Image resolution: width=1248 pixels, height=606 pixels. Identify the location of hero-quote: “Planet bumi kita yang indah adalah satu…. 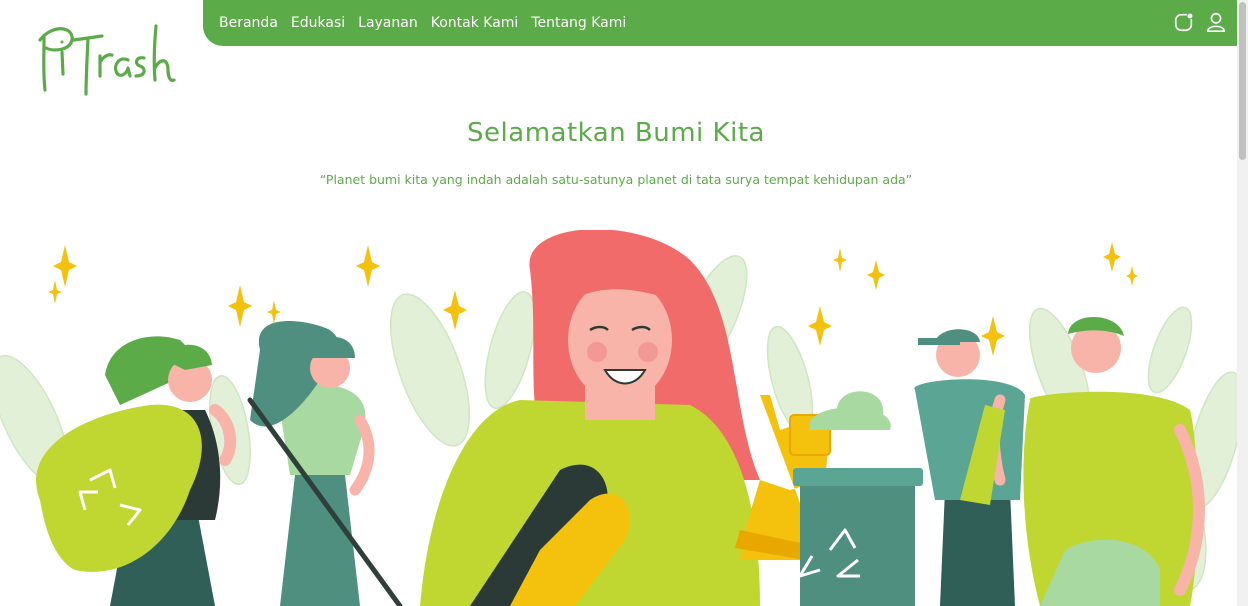
(616, 179).